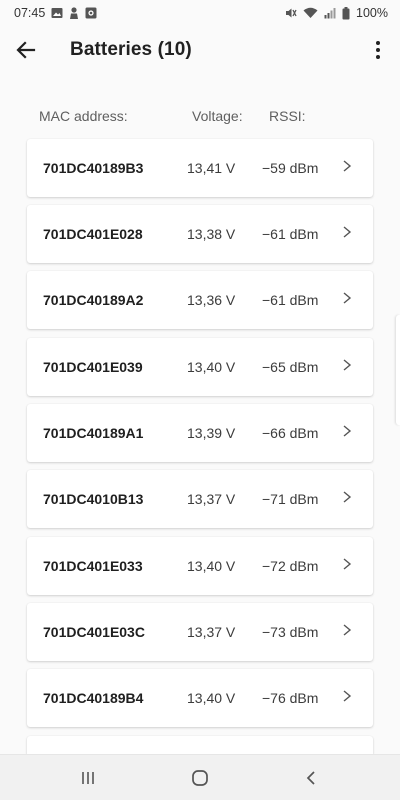  I want to click on page-title: Batteries (10), so click(131, 49).